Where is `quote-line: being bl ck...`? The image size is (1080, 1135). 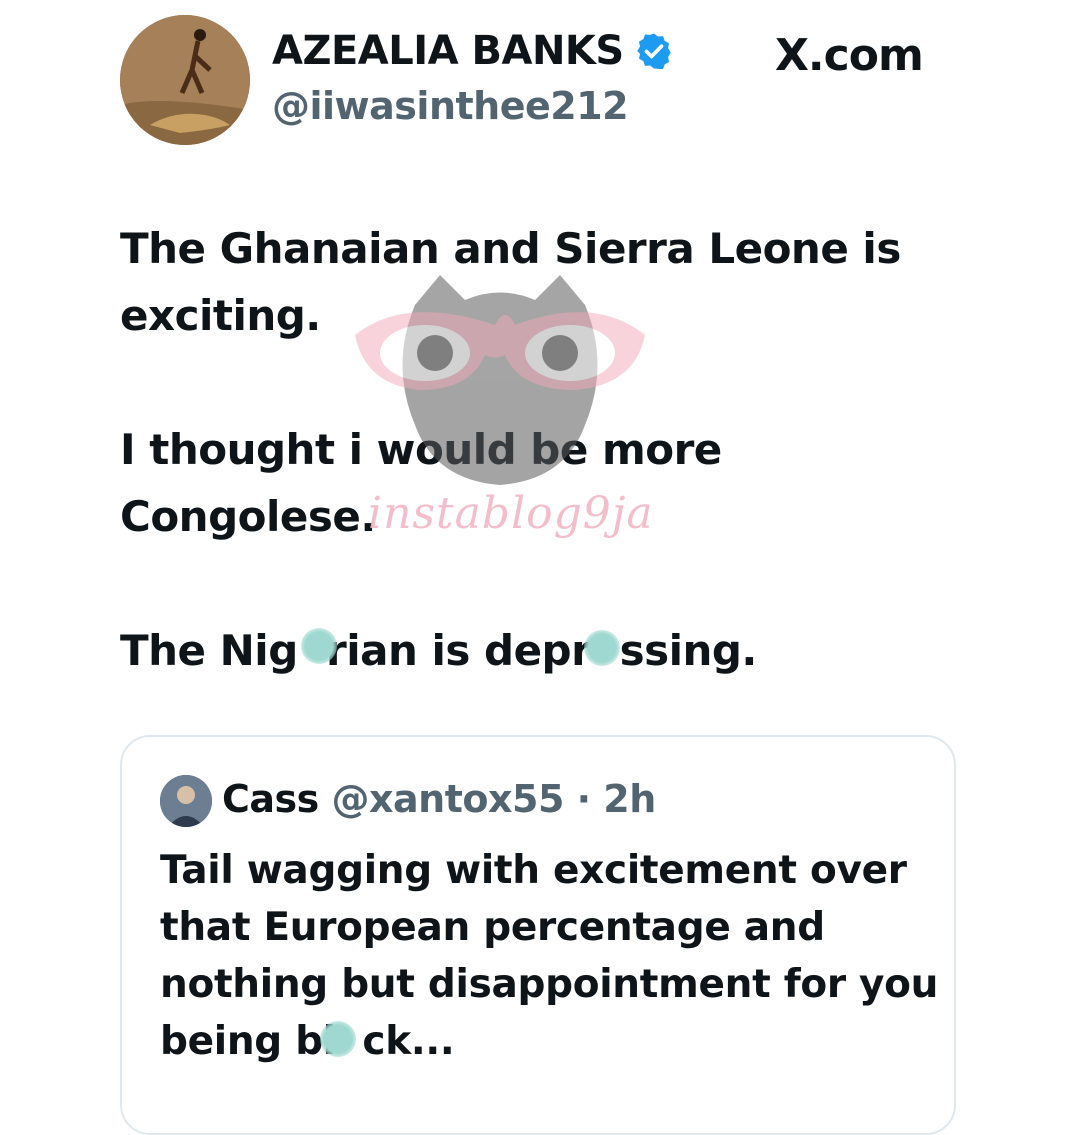
quote-line: being bl ck... is located at coordinates (307, 1041).